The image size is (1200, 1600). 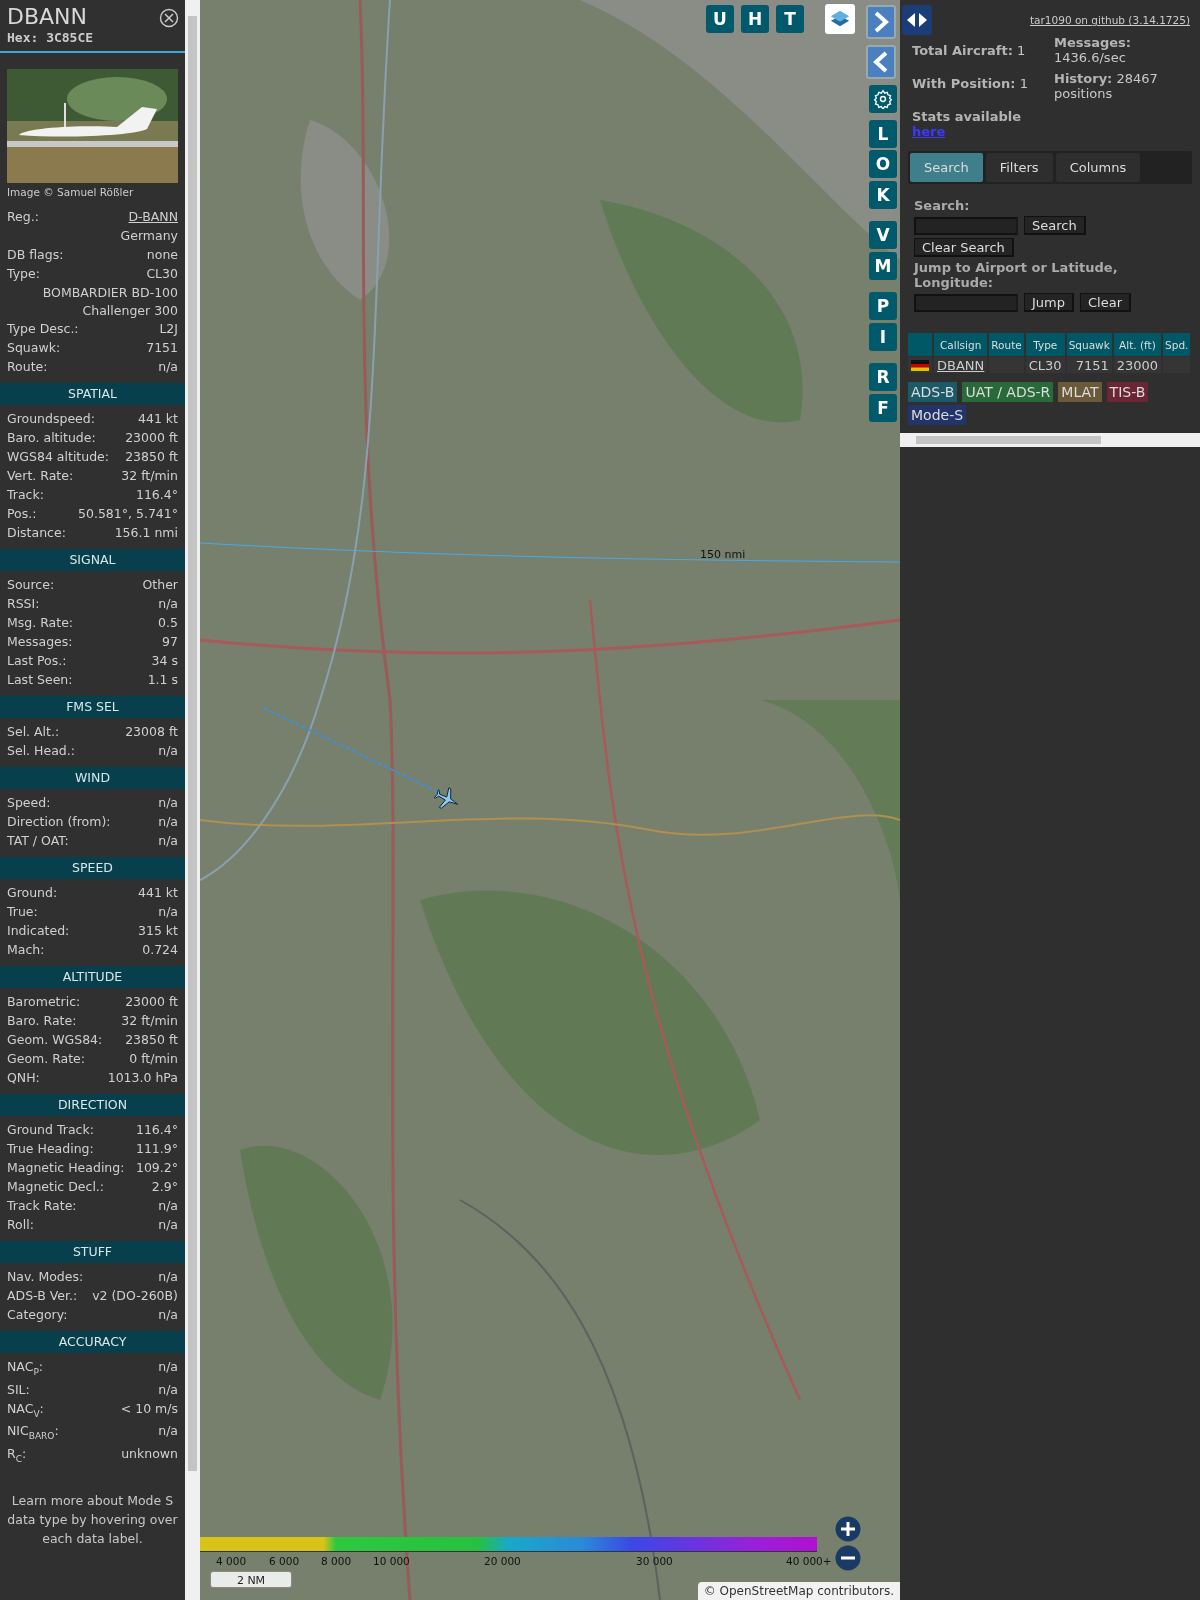 What do you see at coordinates (970, 83) in the screenshot?
I see `stat-text: With Position: 1` at bounding box center [970, 83].